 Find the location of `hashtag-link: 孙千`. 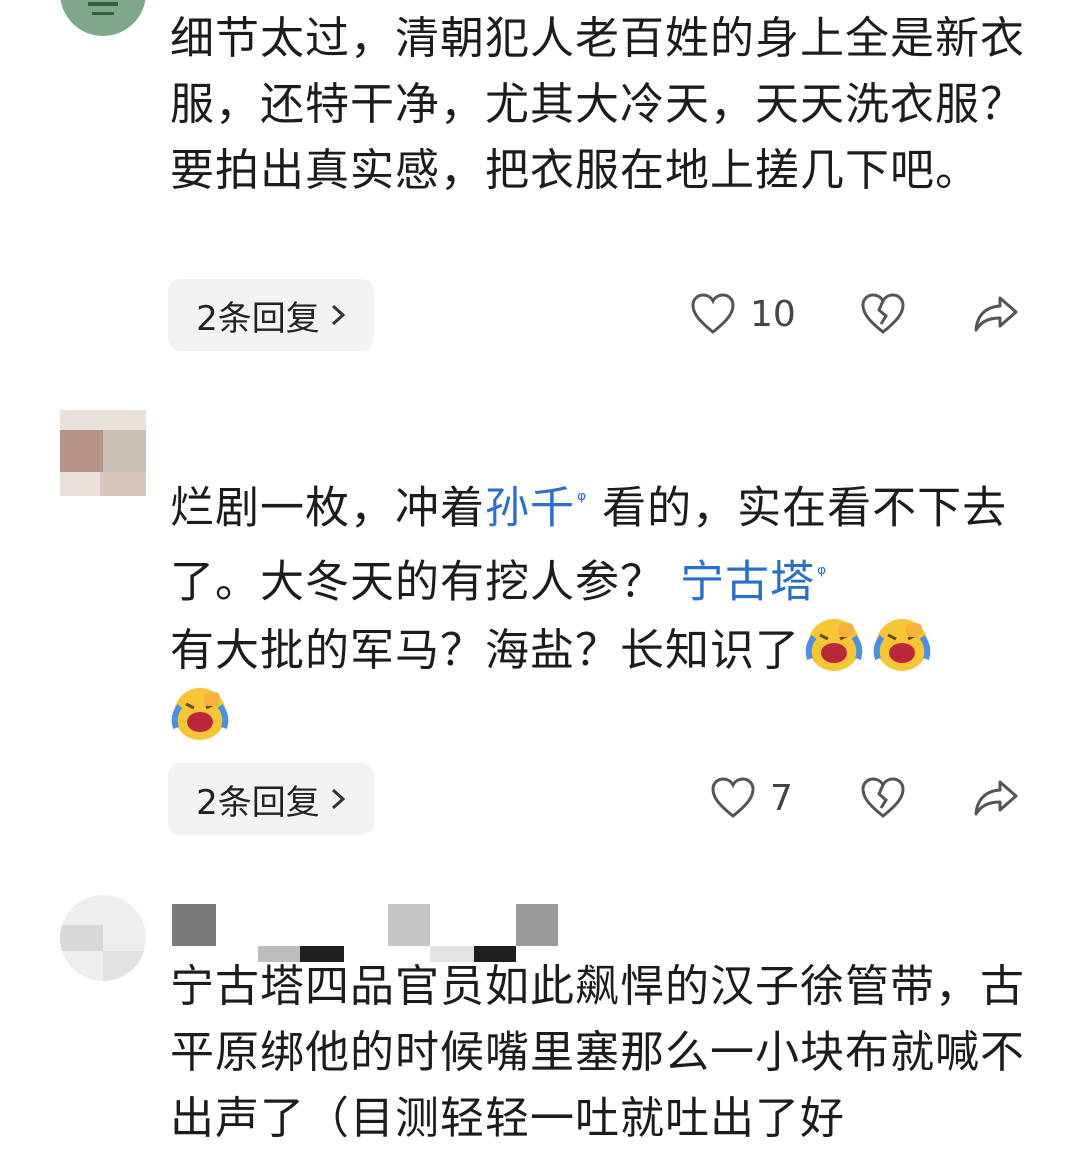

hashtag-link: 孙千 is located at coordinates (530, 508).